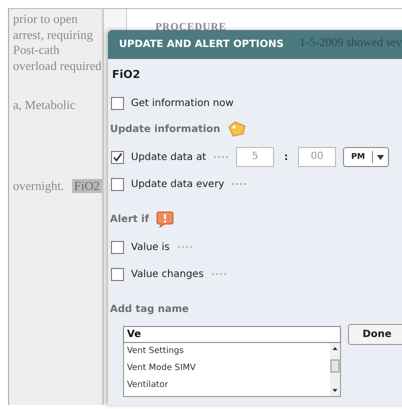 The image size is (402, 409). I want to click on parameter-name: FiO2, so click(126, 75).